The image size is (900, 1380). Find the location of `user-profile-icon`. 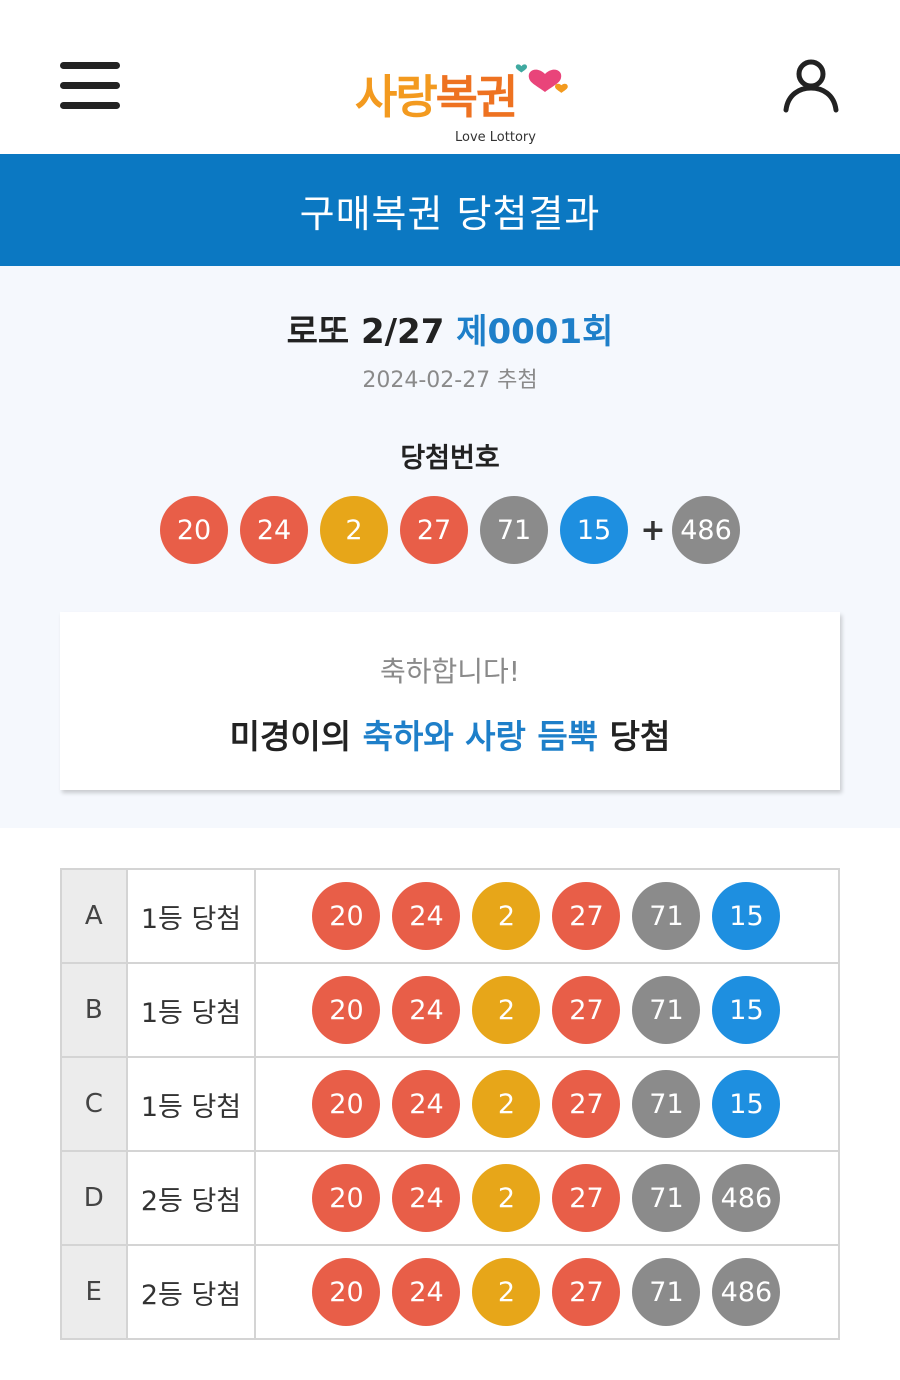

user-profile-icon is located at coordinates (811, 85).